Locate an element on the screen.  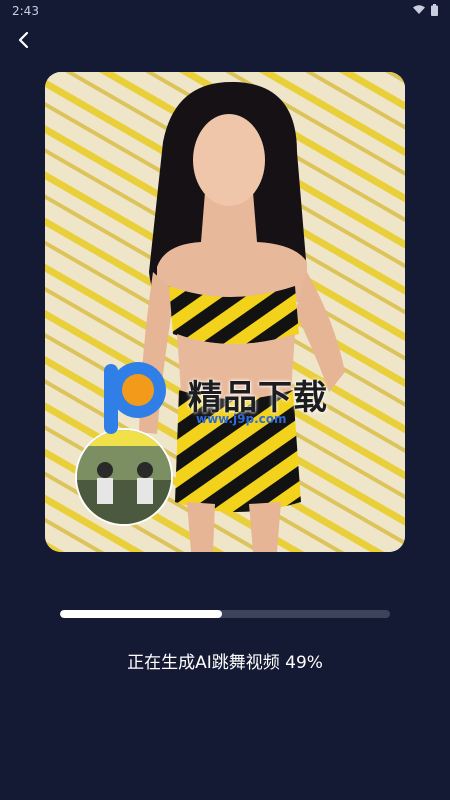
status-icons is located at coordinates (425, 11).